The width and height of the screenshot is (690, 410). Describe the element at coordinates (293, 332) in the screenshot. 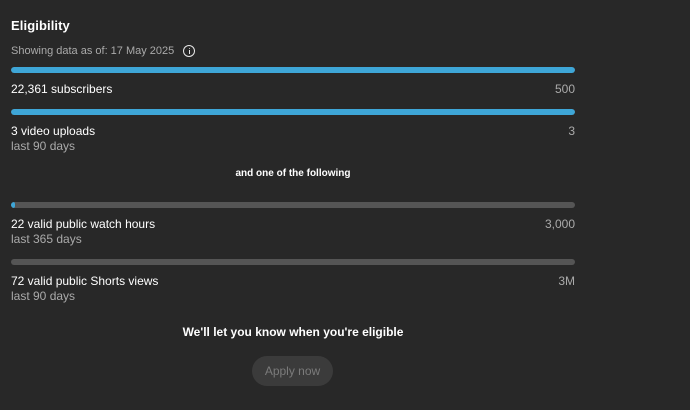

I see `eligibility-notice: We'll let you know when you're eligible` at that location.